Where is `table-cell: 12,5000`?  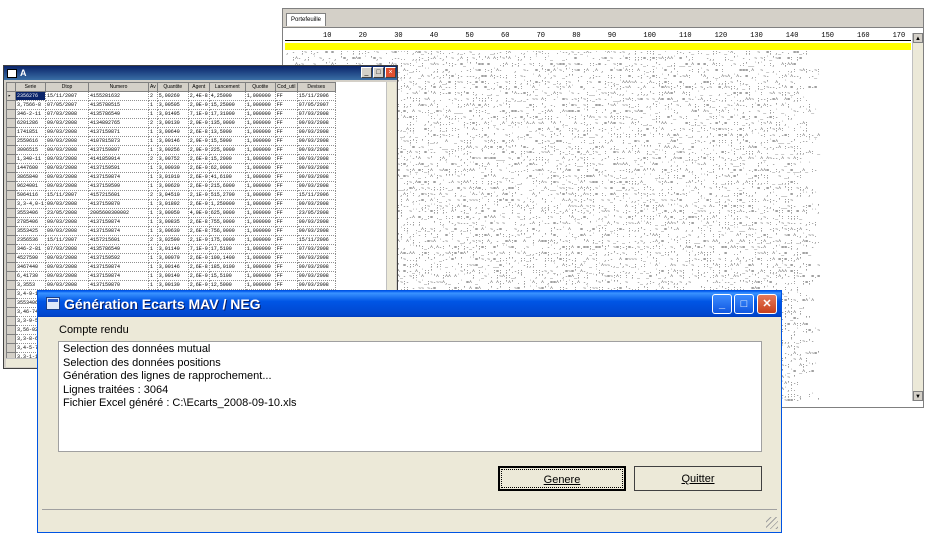 table-cell: 12,5000 is located at coordinates (227, 285).